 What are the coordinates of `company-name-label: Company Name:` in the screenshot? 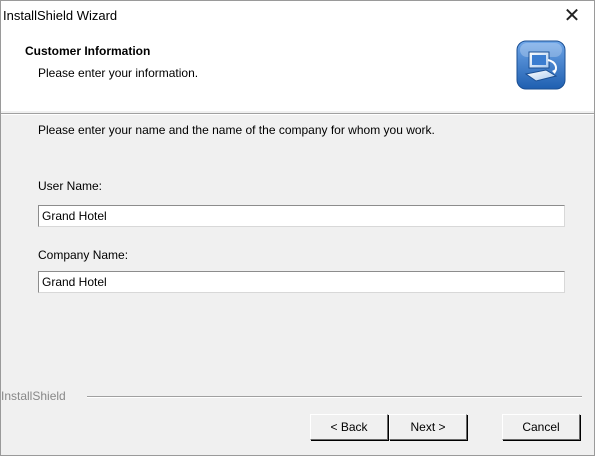 It's located at (83, 255).